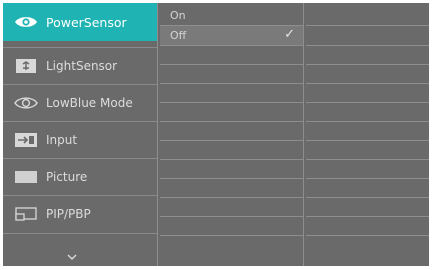 The image size is (434, 270). Describe the element at coordinates (80, 233) in the screenshot. I see `menu-divider` at that location.